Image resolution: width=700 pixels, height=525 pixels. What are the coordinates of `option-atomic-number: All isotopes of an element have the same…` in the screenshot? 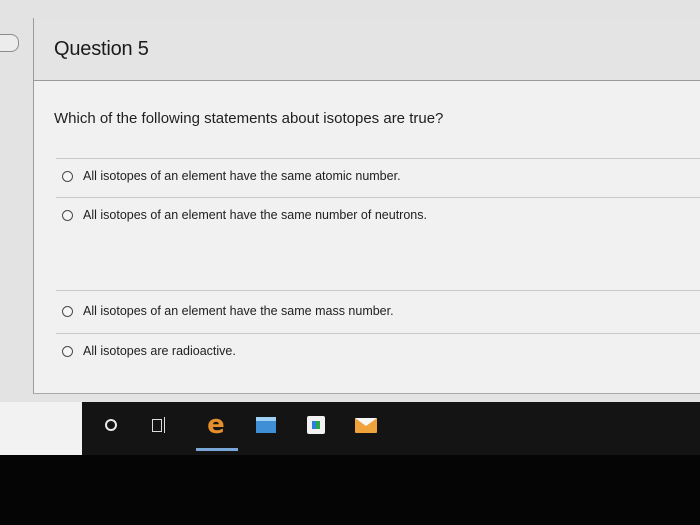 It's located at (231, 176).